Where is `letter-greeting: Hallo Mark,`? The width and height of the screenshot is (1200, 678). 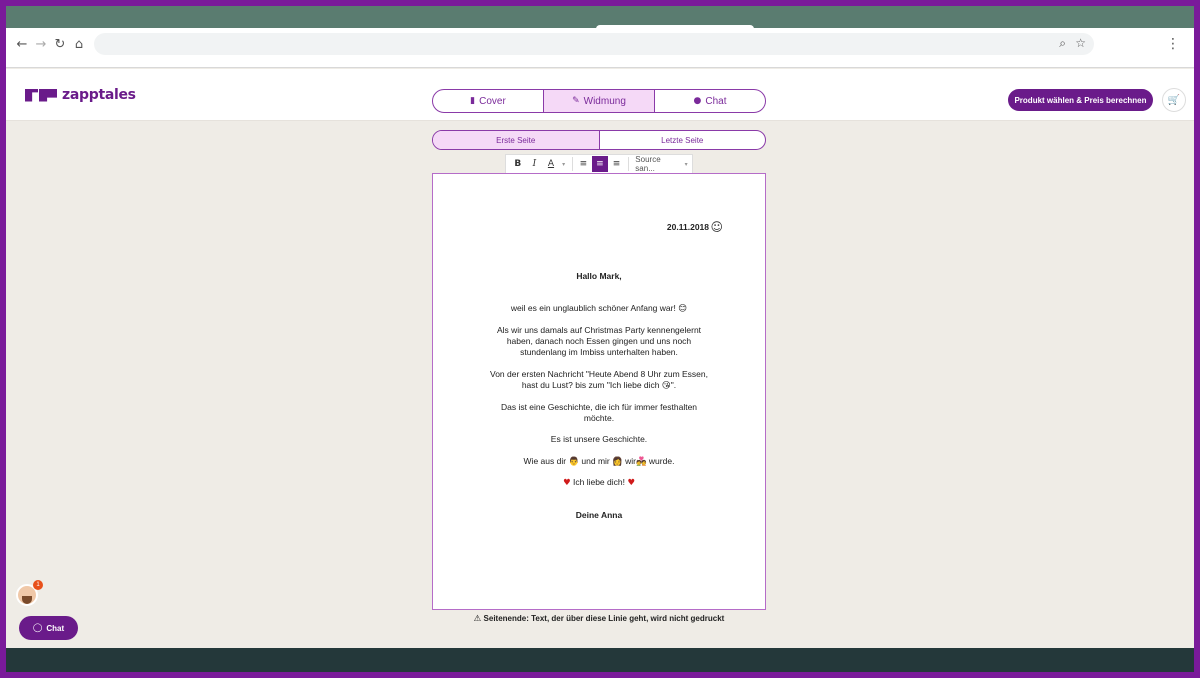
letter-greeting: Hallo Mark, is located at coordinates (599, 276).